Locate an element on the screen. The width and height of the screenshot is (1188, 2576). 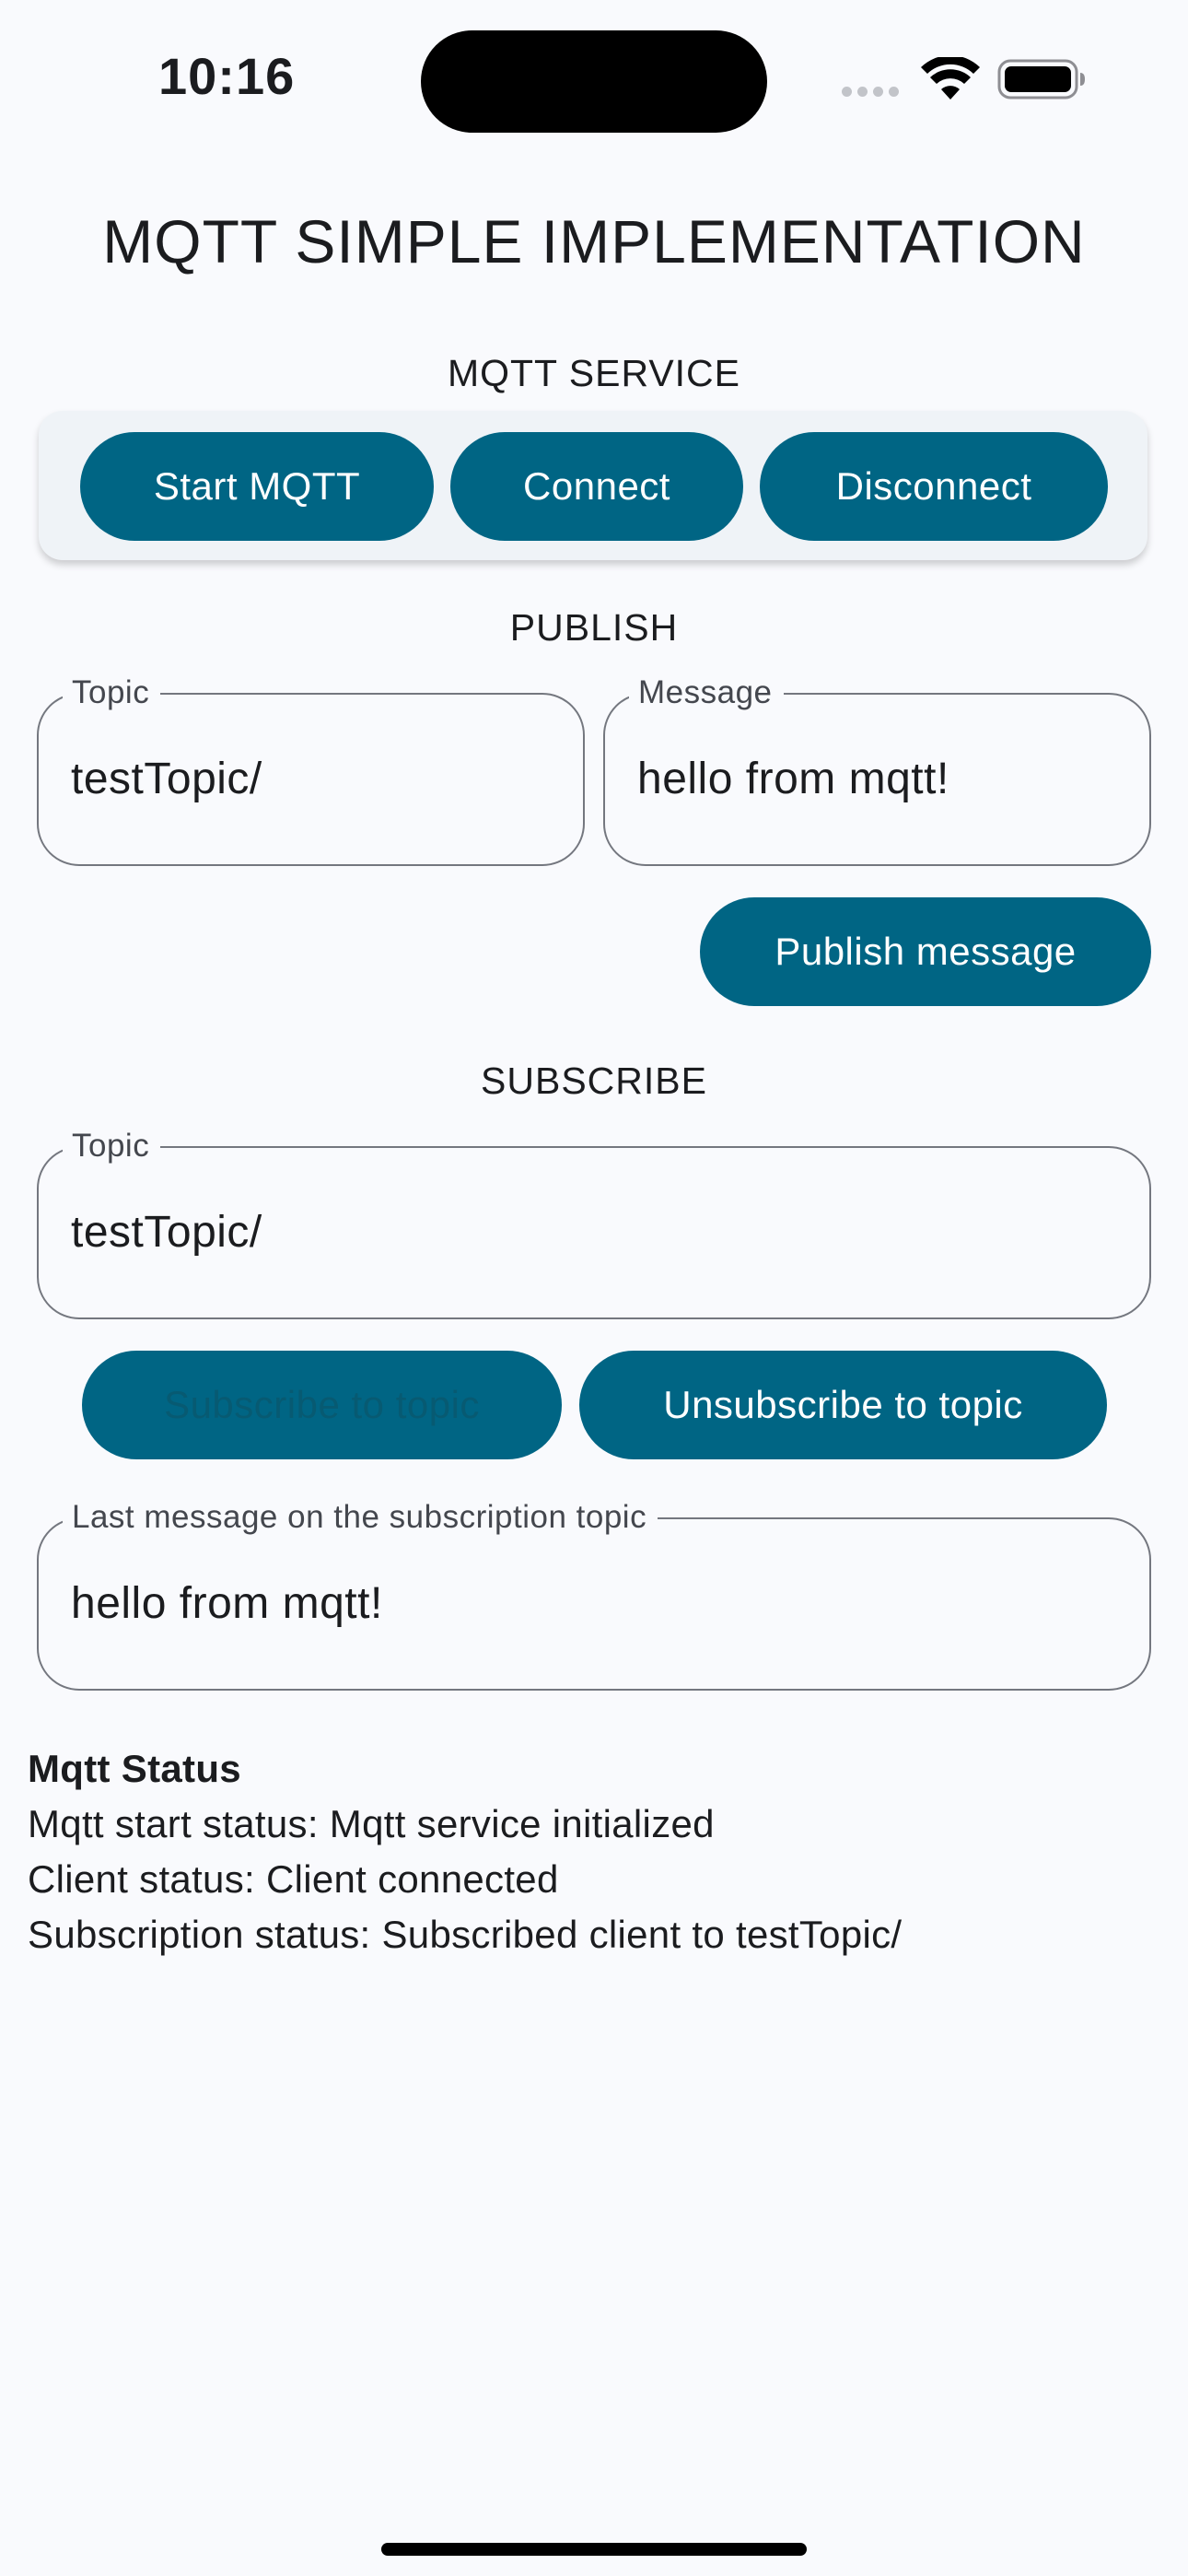
status-bar-time: 10:16 is located at coordinates (227, 76).